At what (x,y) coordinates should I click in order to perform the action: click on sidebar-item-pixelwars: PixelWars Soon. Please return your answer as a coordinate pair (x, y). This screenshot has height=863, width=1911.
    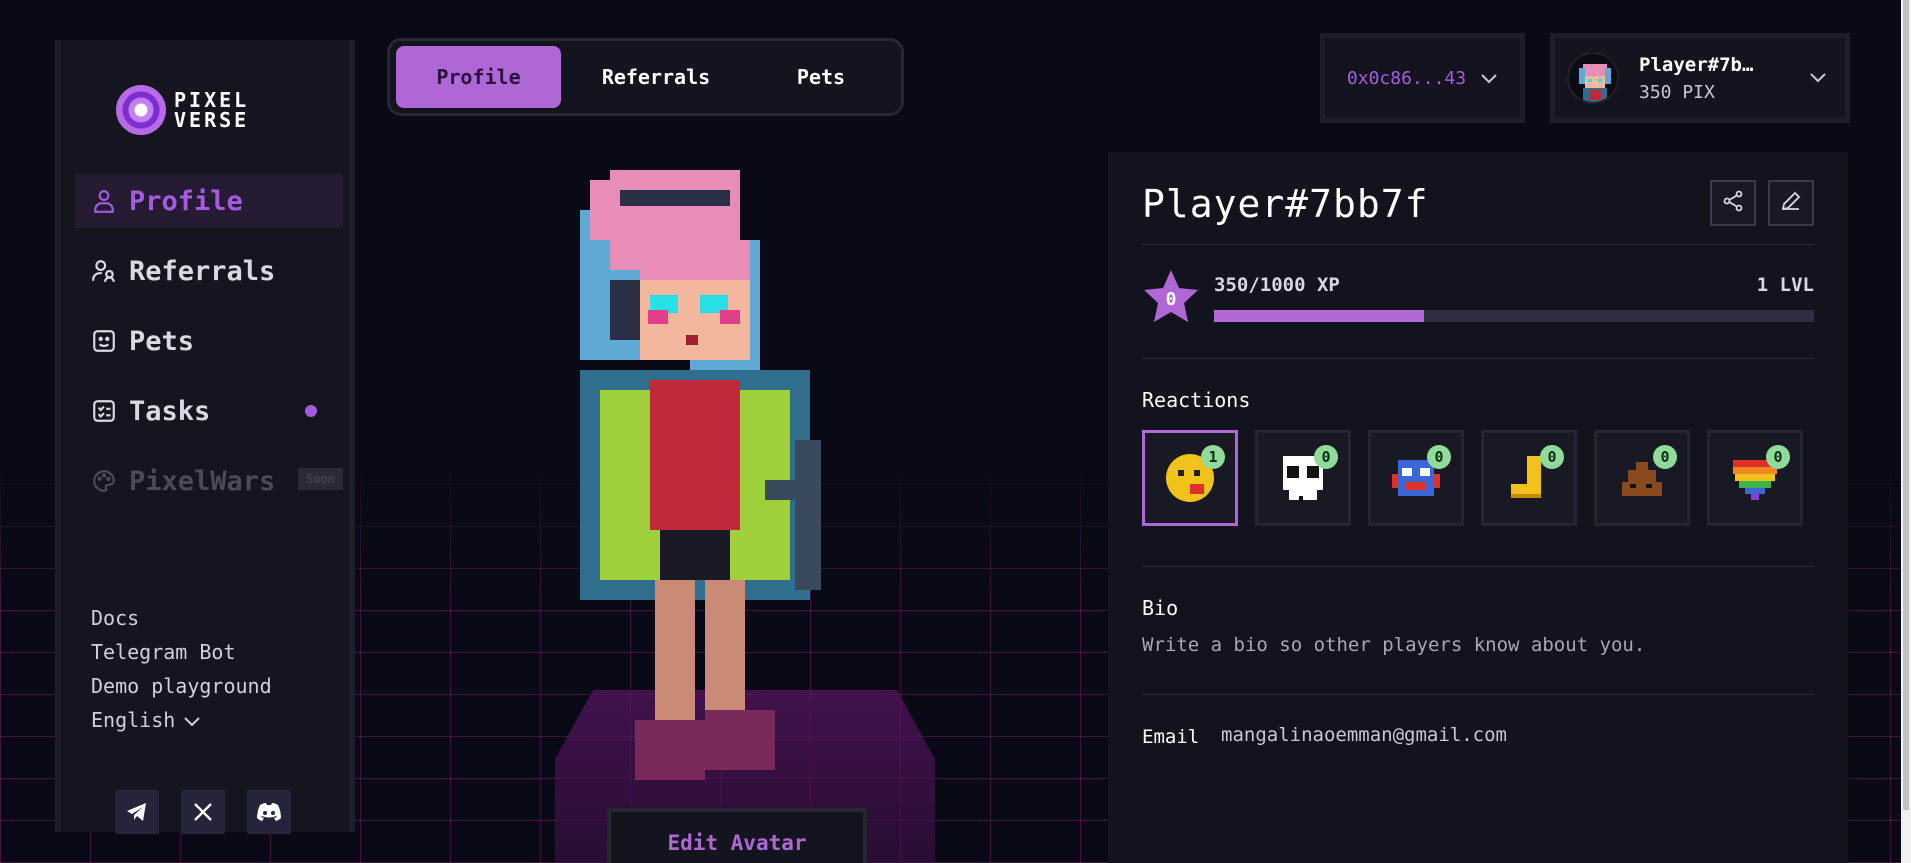
    Looking at the image, I should click on (209, 481).